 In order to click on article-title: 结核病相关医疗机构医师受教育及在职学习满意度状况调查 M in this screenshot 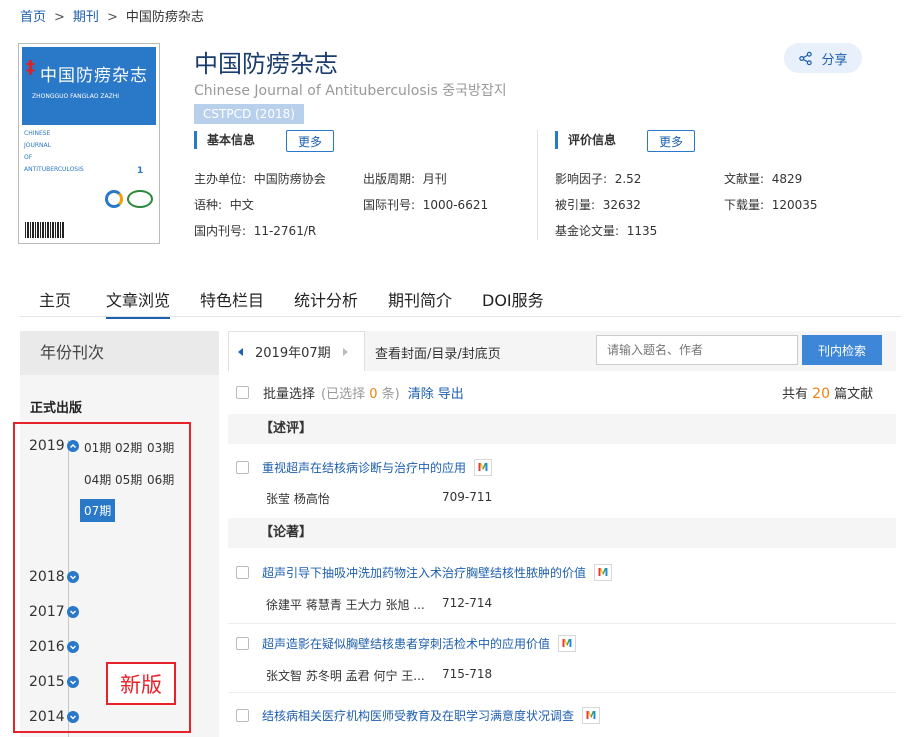, I will do `click(431, 715)`.